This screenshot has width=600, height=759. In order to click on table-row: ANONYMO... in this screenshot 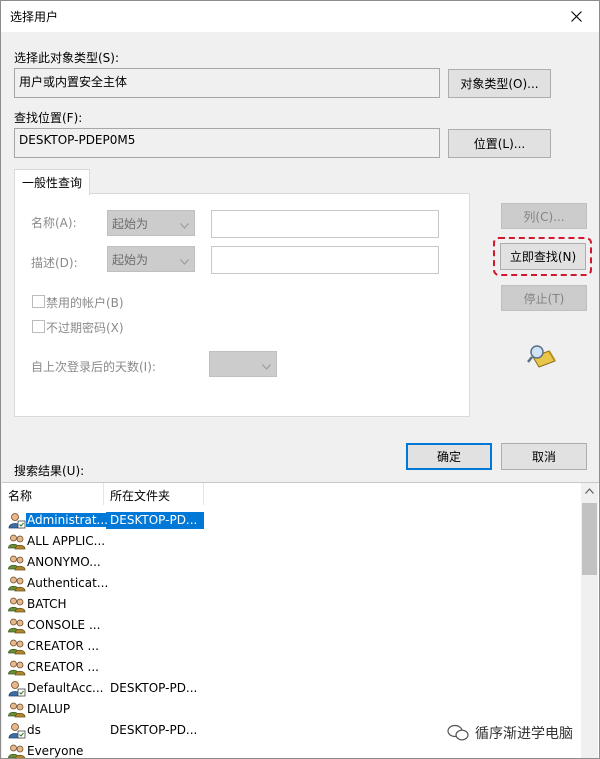, I will do `click(292, 562)`.